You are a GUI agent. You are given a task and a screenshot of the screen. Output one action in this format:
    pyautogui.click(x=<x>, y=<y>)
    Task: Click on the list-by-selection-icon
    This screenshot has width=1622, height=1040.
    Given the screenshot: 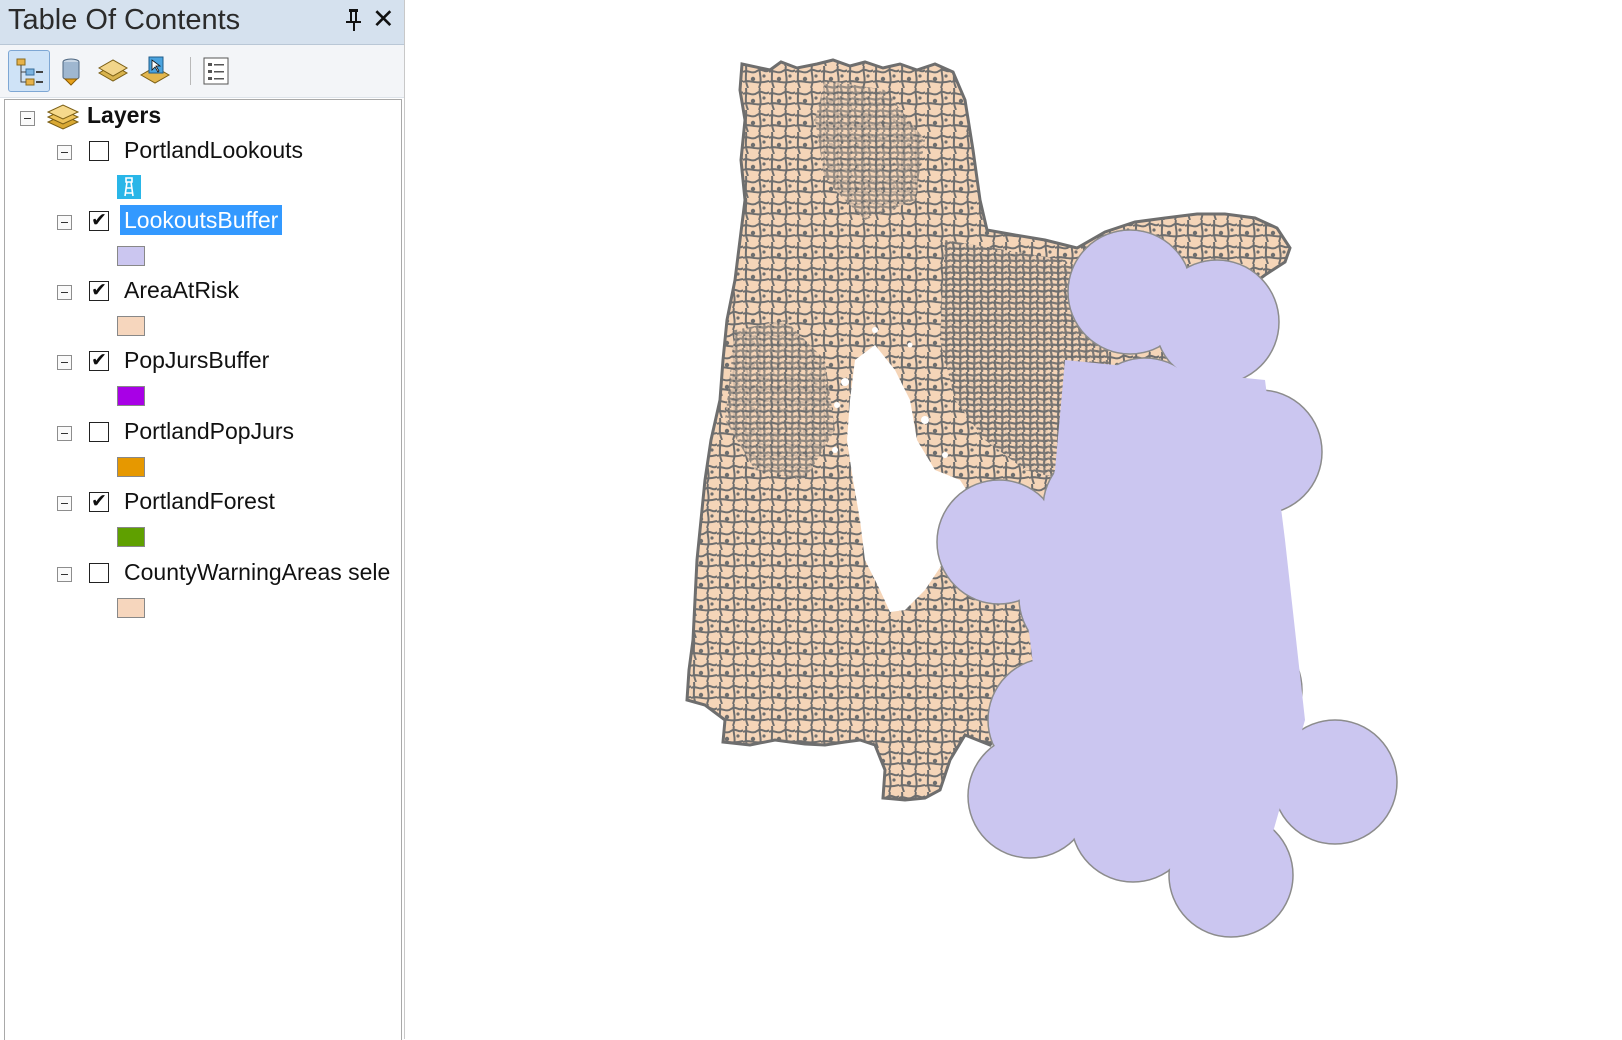 What is the action you would take?
    pyautogui.click(x=155, y=70)
    